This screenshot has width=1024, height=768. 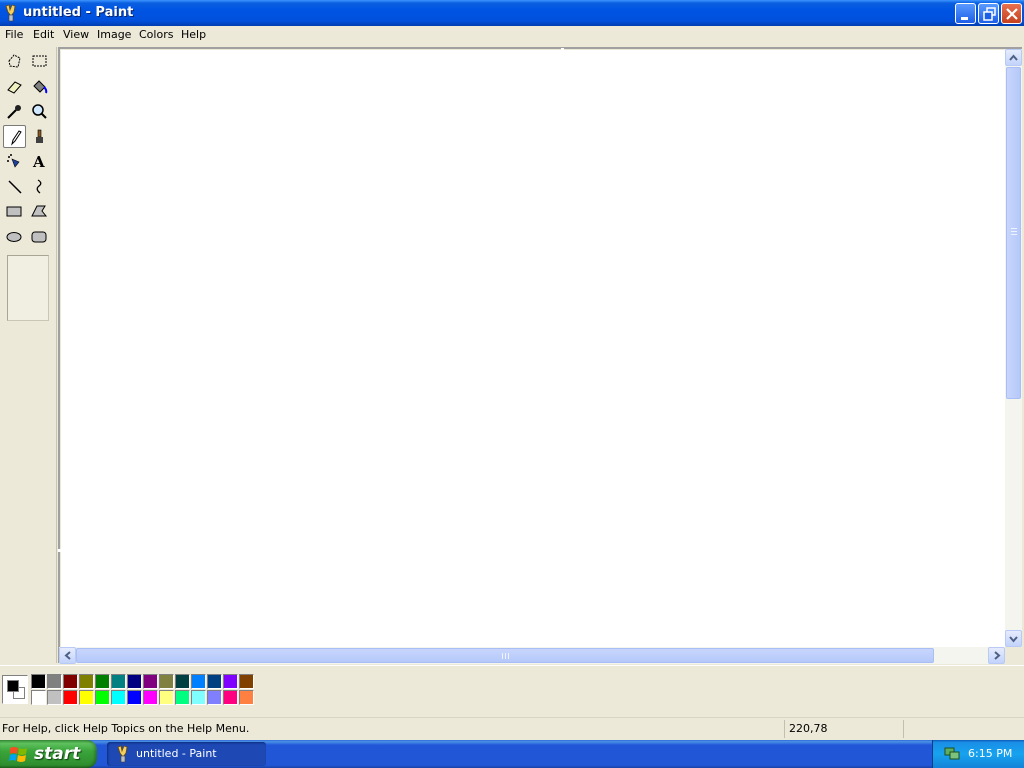 I want to click on tool-rounded-rectangle, so click(x=39, y=236).